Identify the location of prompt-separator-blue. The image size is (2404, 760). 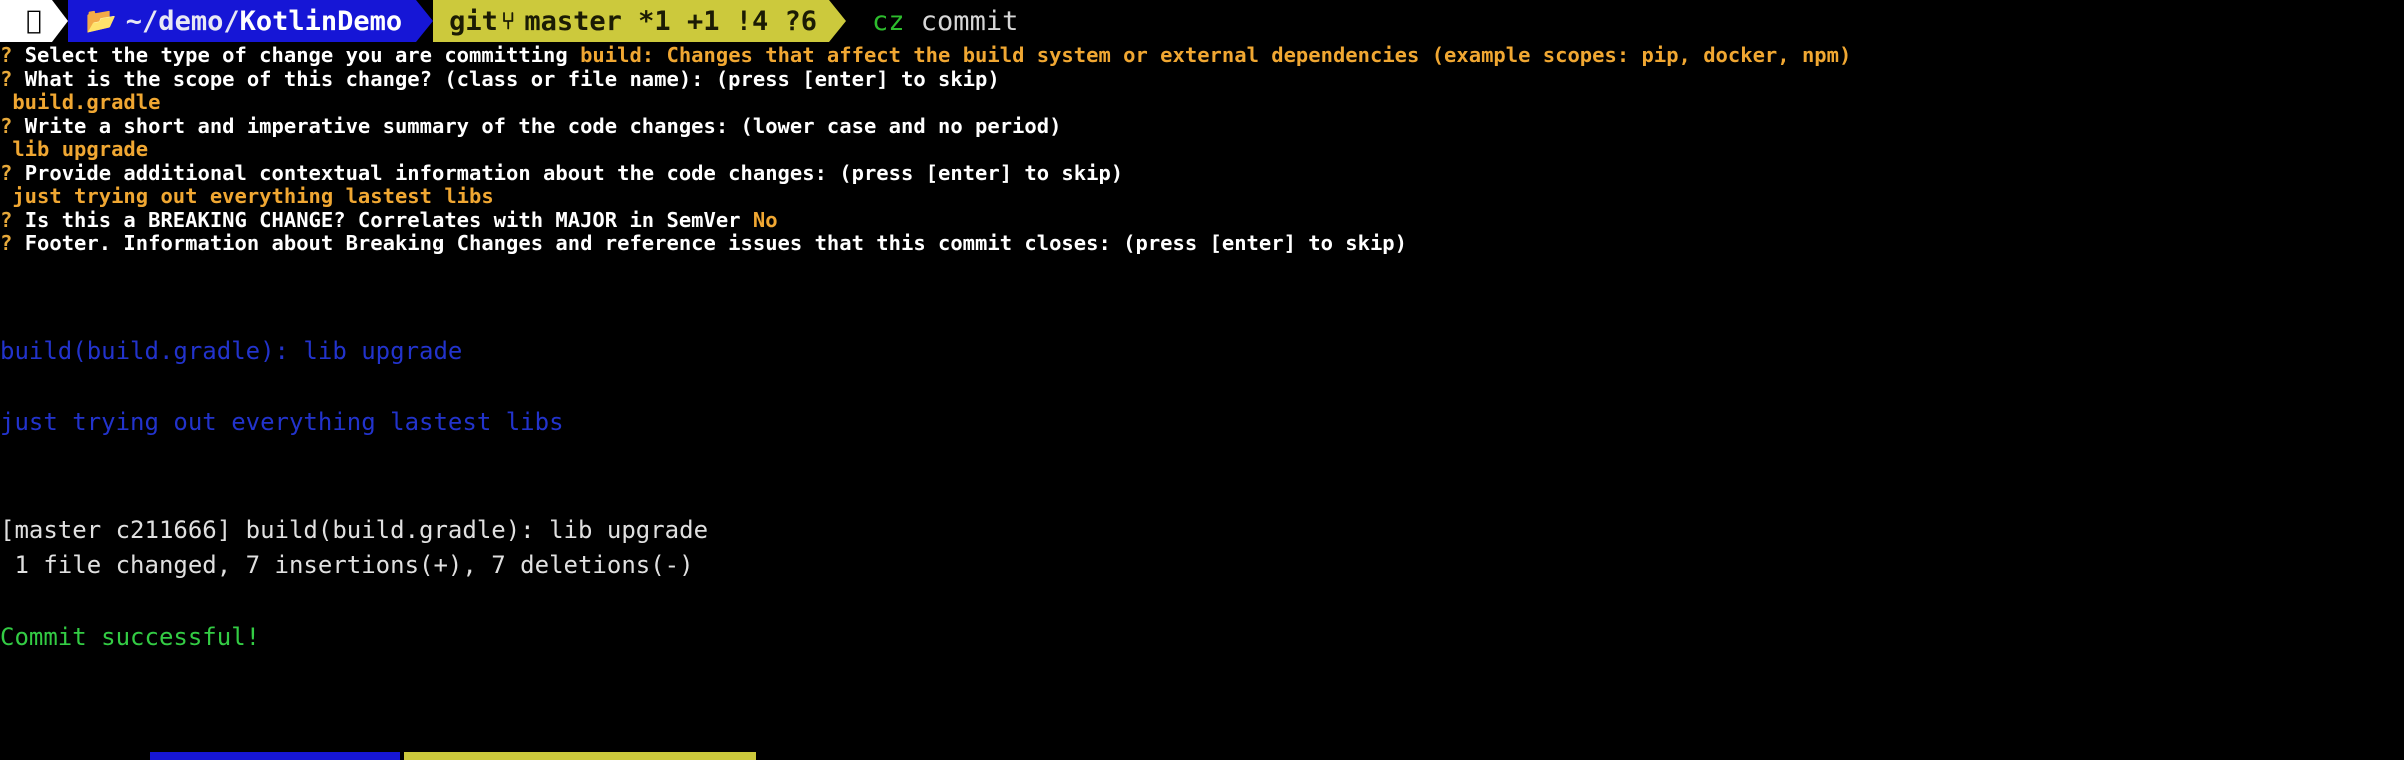
(425, 21).